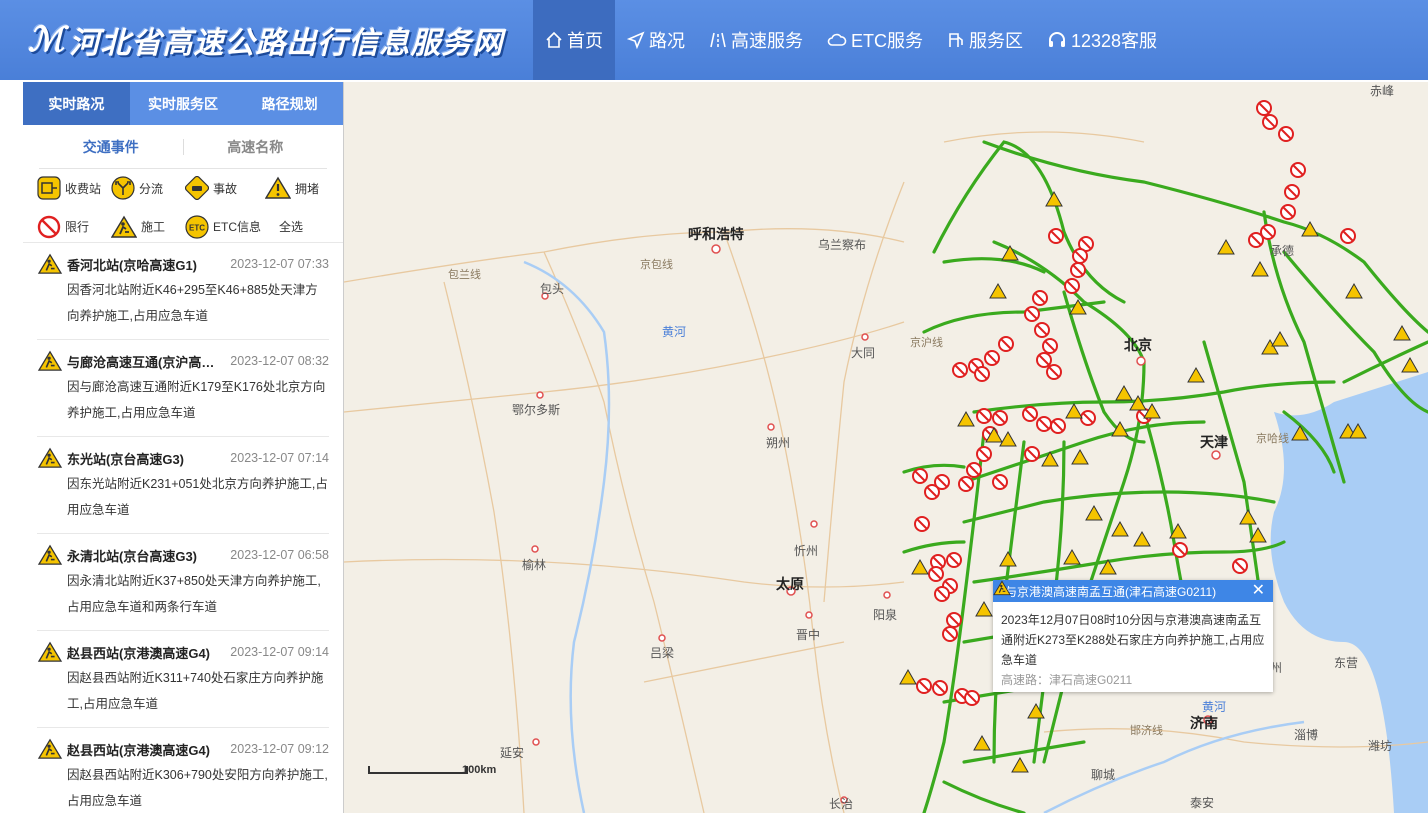  Describe the element at coordinates (74, 188) in the screenshot. I see `filter-toll-station: 收费站` at that location.